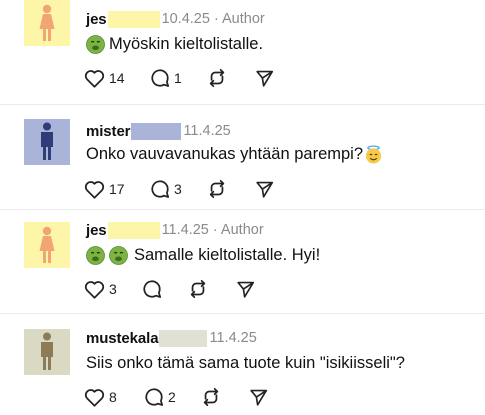  I want to click on reply-button, so click(165, 289).